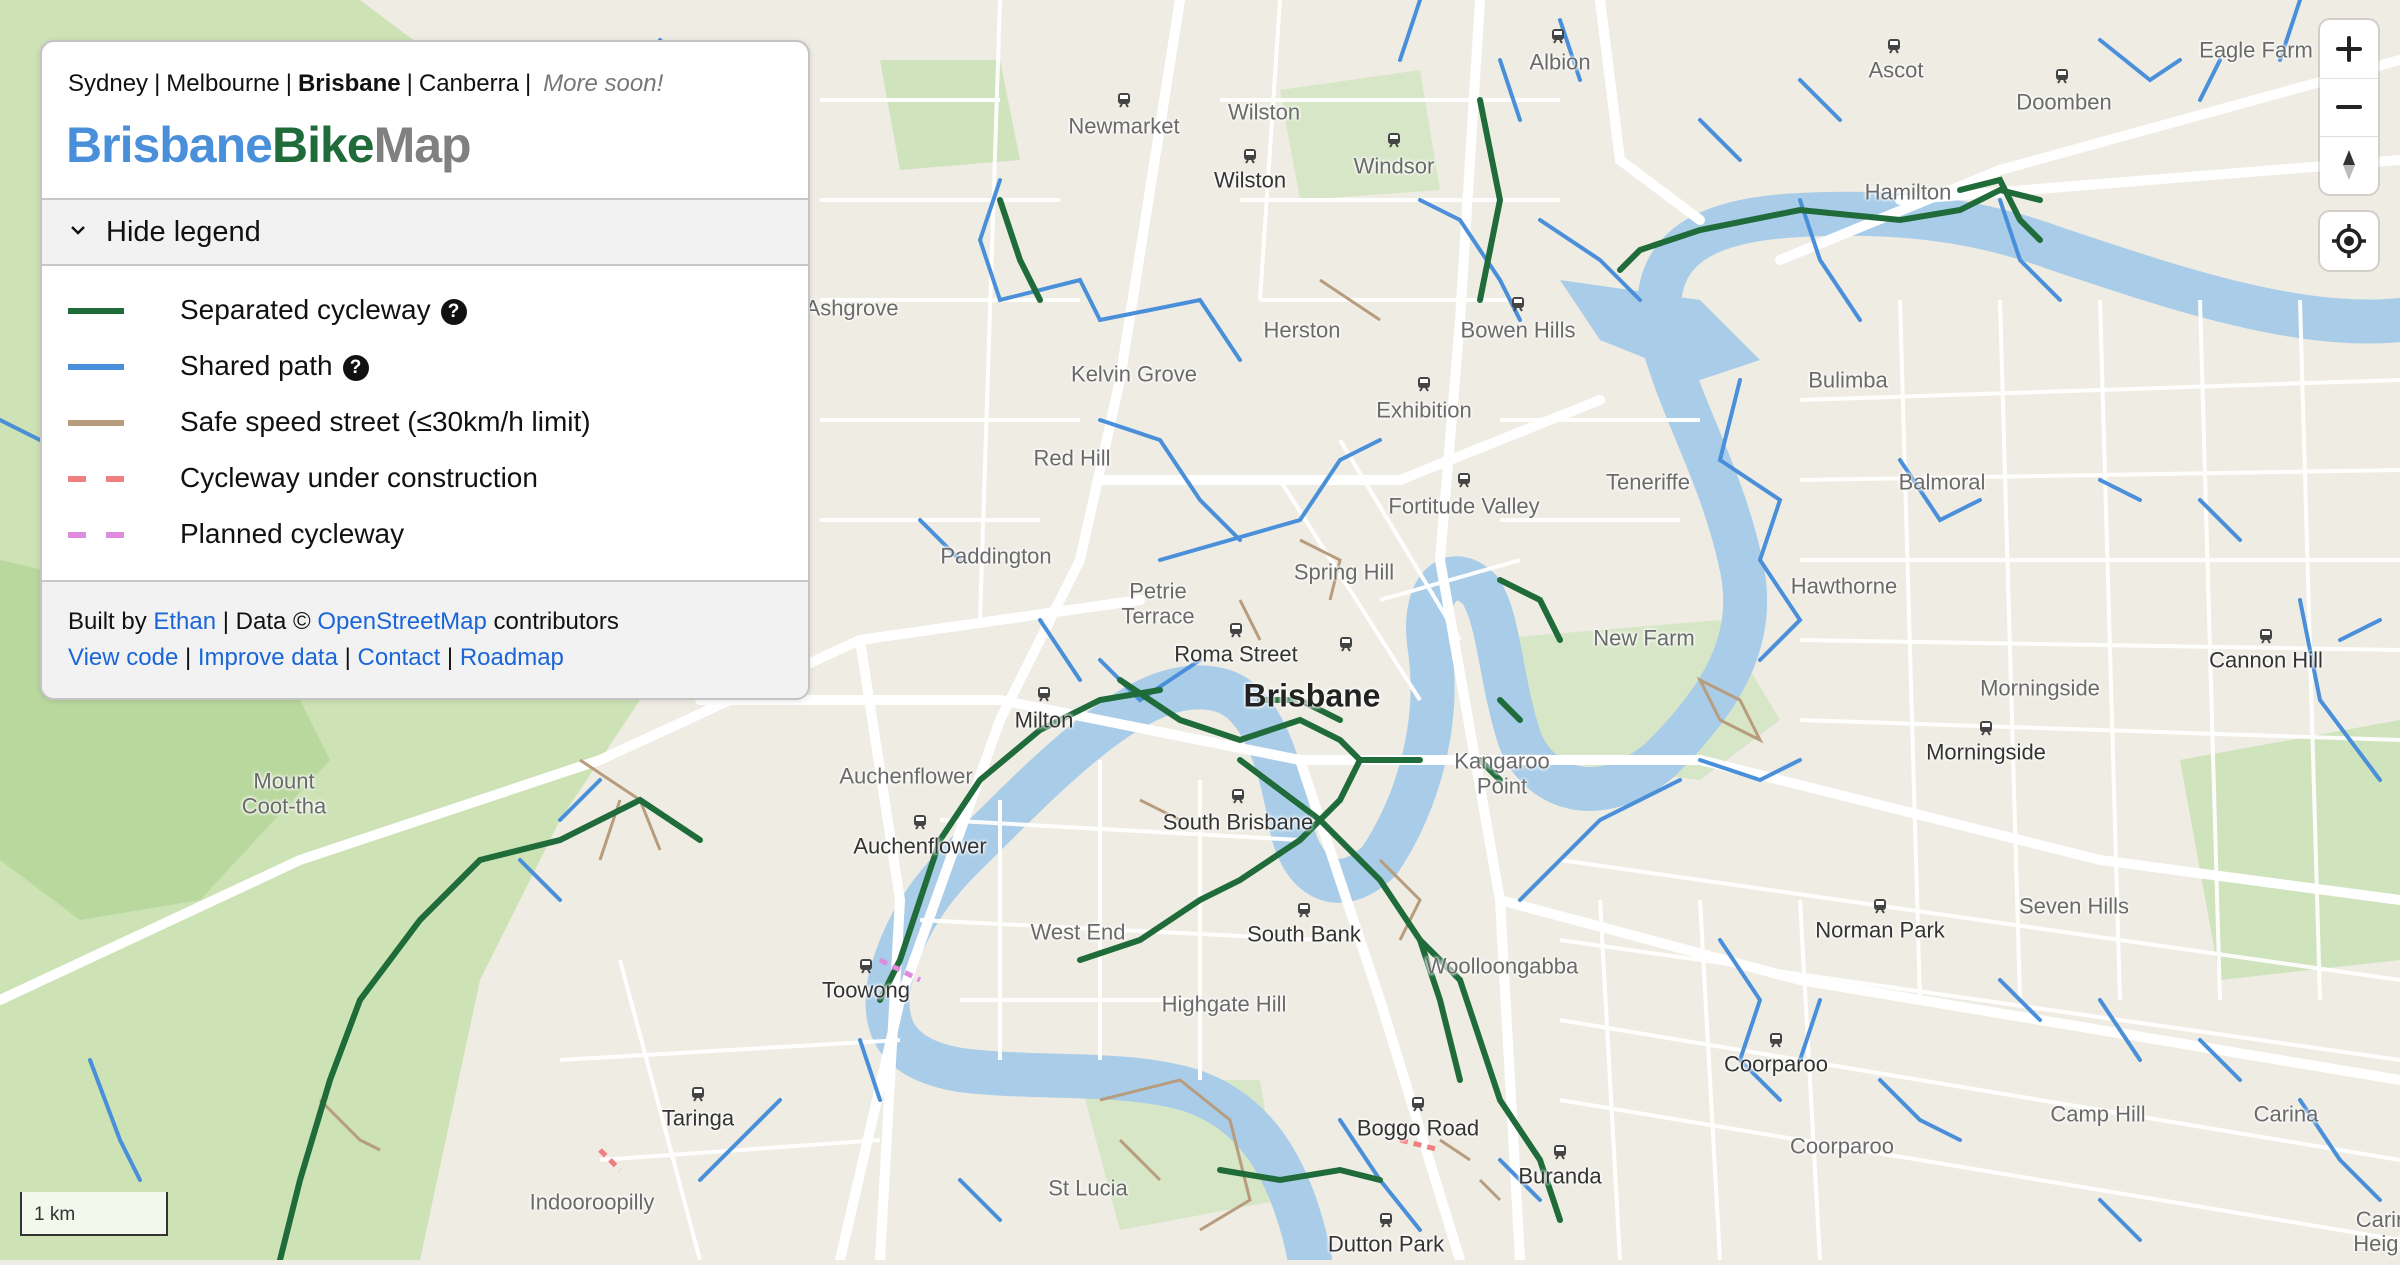 The height and width of the screenshot is (1265, 2400). I want to click on legend-swatch-separated, so click(96, 311).